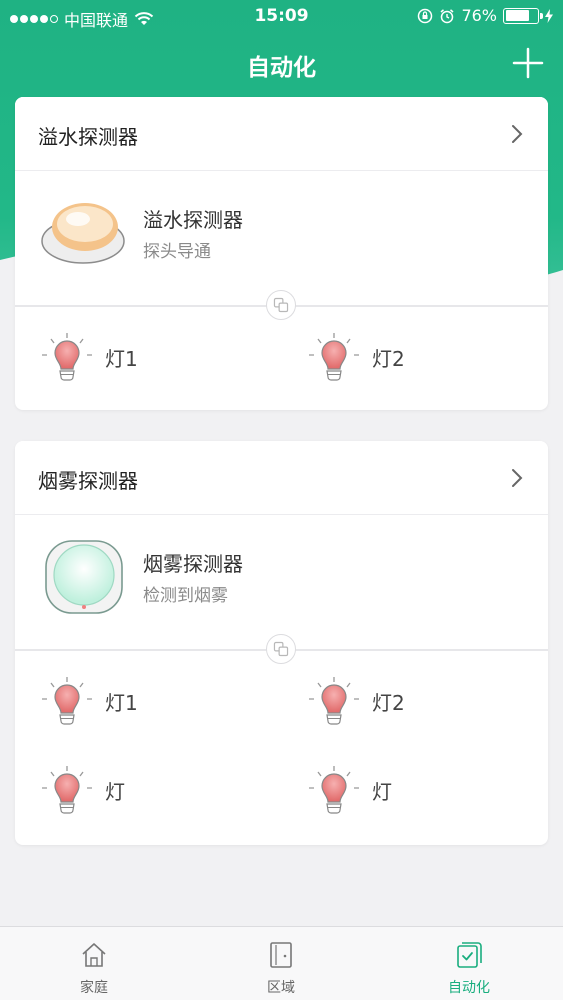  What do you see at coordinates (281, 358) in the screenshot?
I see `action-list: 灯1 灯2` at bounding box center [281, 358].